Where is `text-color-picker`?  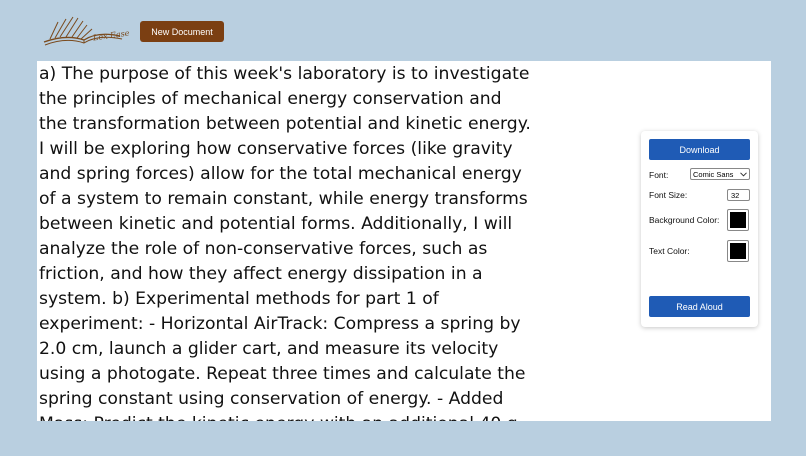
text-color-picker is located at coordinates (738, 251).